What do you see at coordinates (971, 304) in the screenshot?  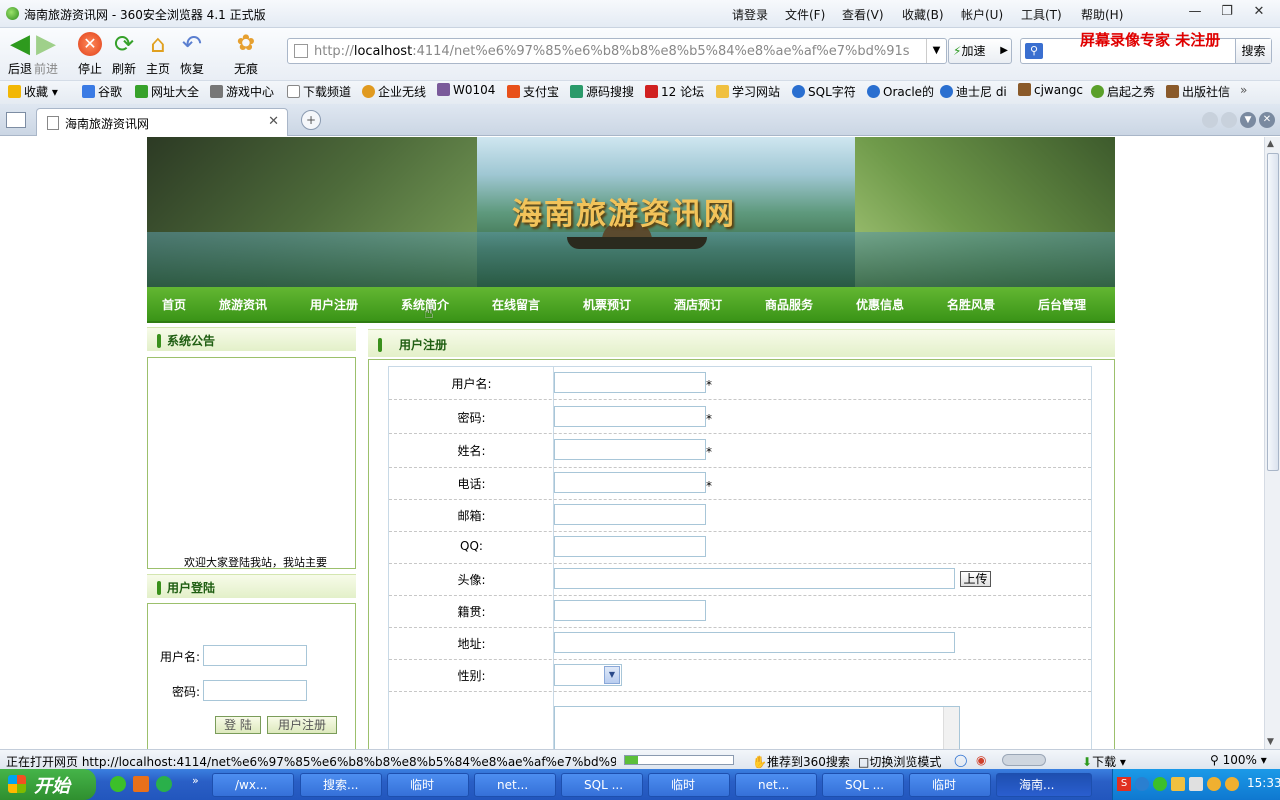 I see `nav-scenery: 名胜风景` at bounding box center [971, 304].